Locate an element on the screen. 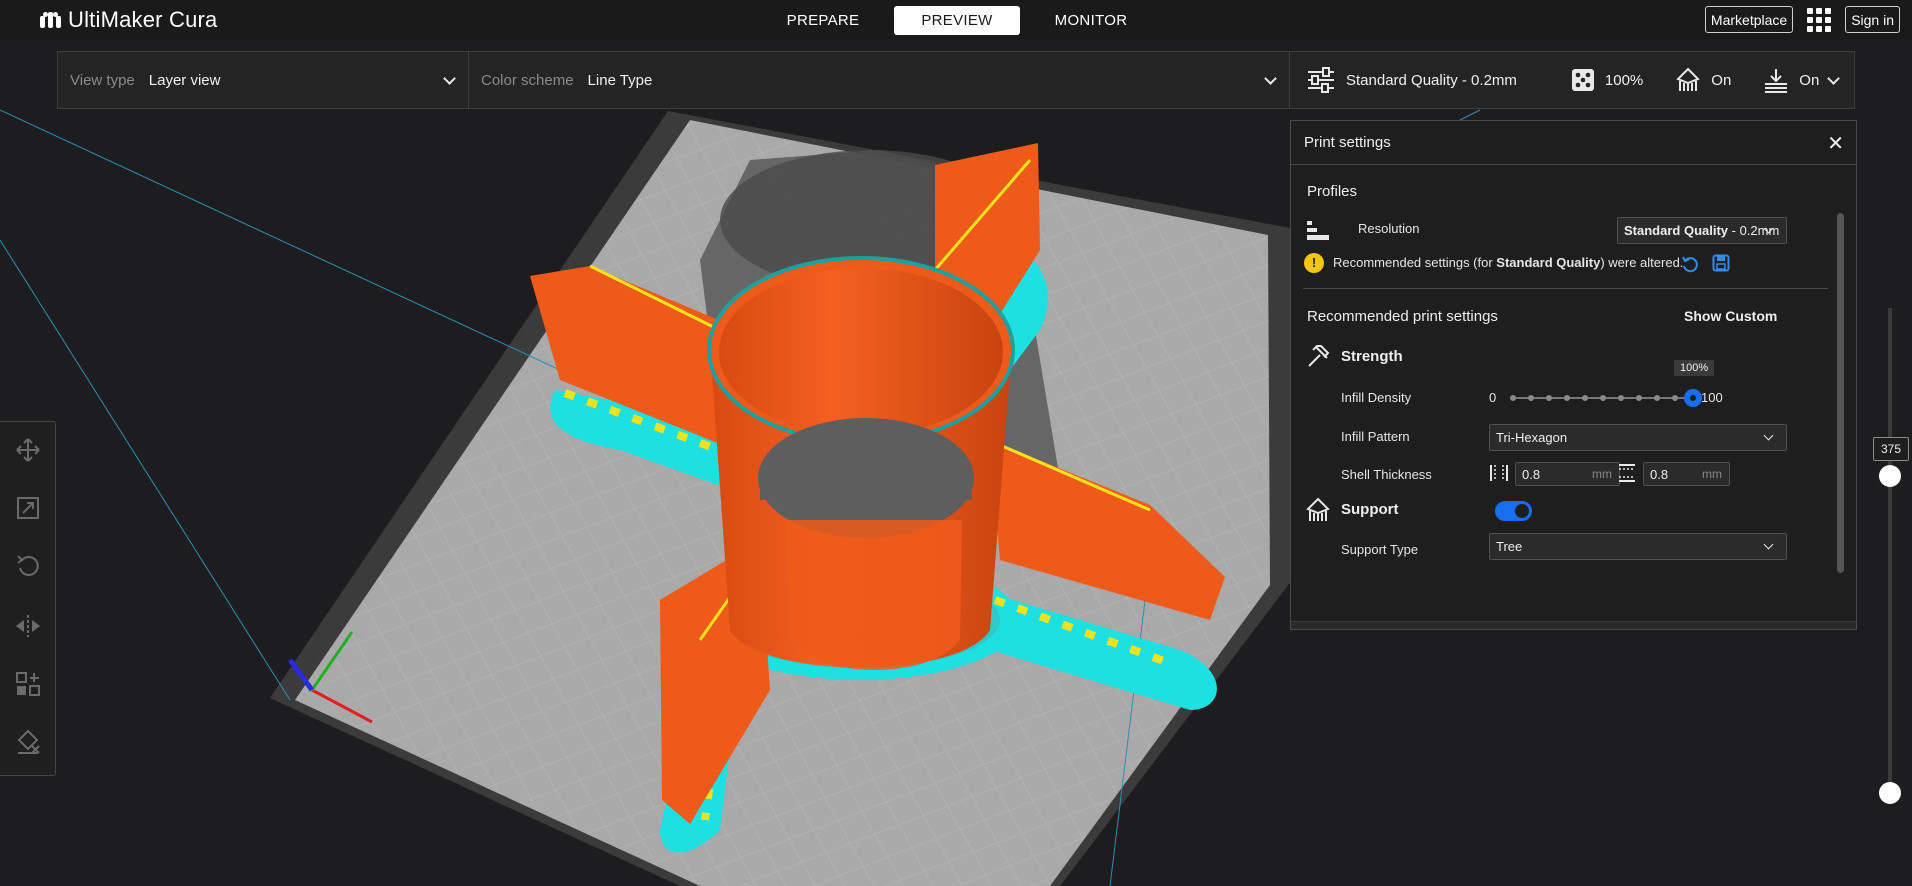  infill-min-label: 0 is located at coordinates (1493, 397).